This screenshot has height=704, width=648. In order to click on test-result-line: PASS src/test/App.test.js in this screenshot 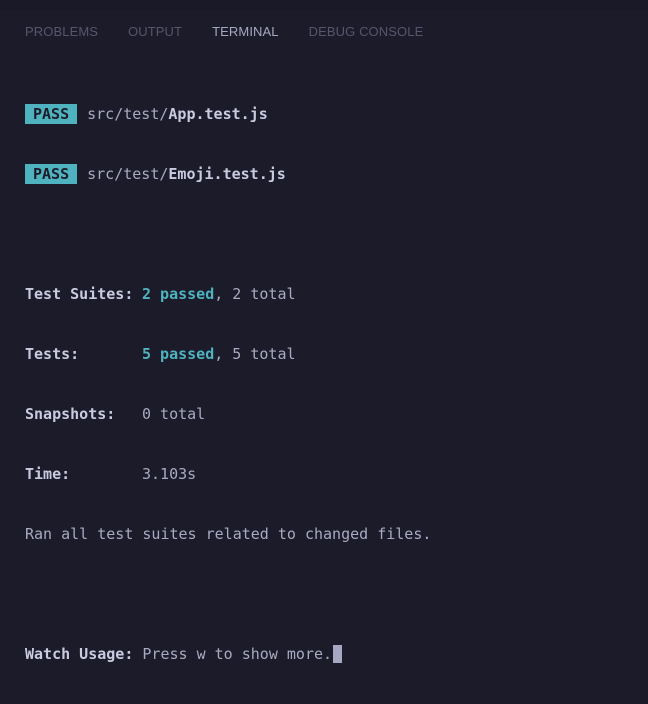, I will do `click(228, 114)`.